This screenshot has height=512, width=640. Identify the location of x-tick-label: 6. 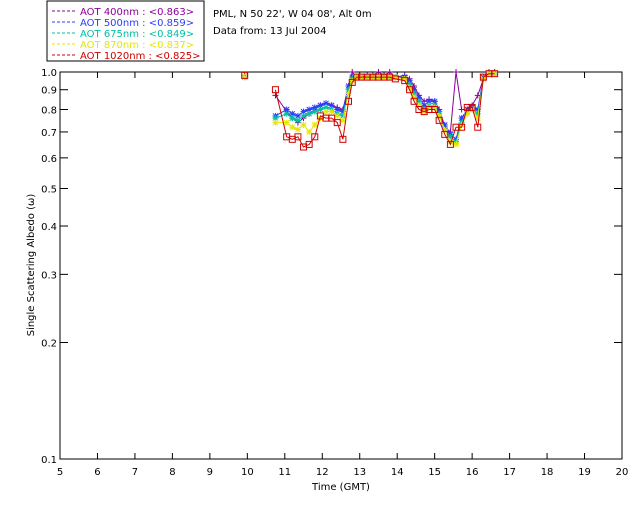
(97, 472).